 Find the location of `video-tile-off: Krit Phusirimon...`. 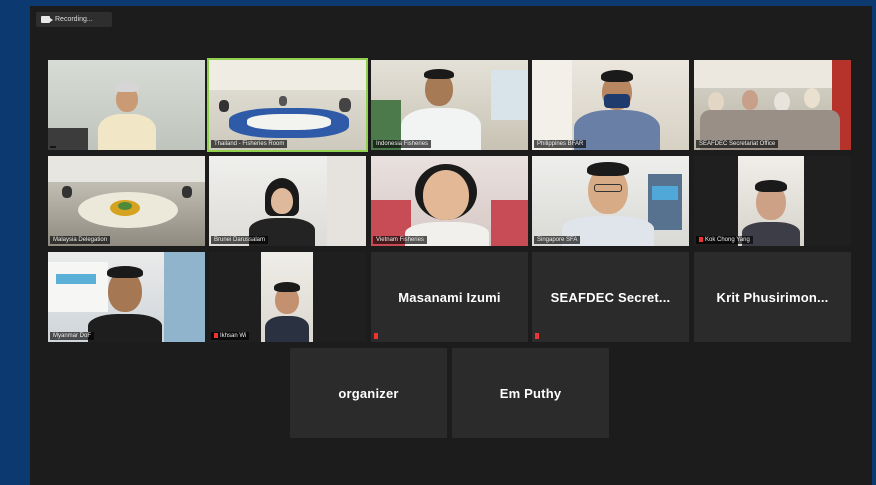

video-tile-off: Krit Phusirimon... is located at coordinates (772, 297).